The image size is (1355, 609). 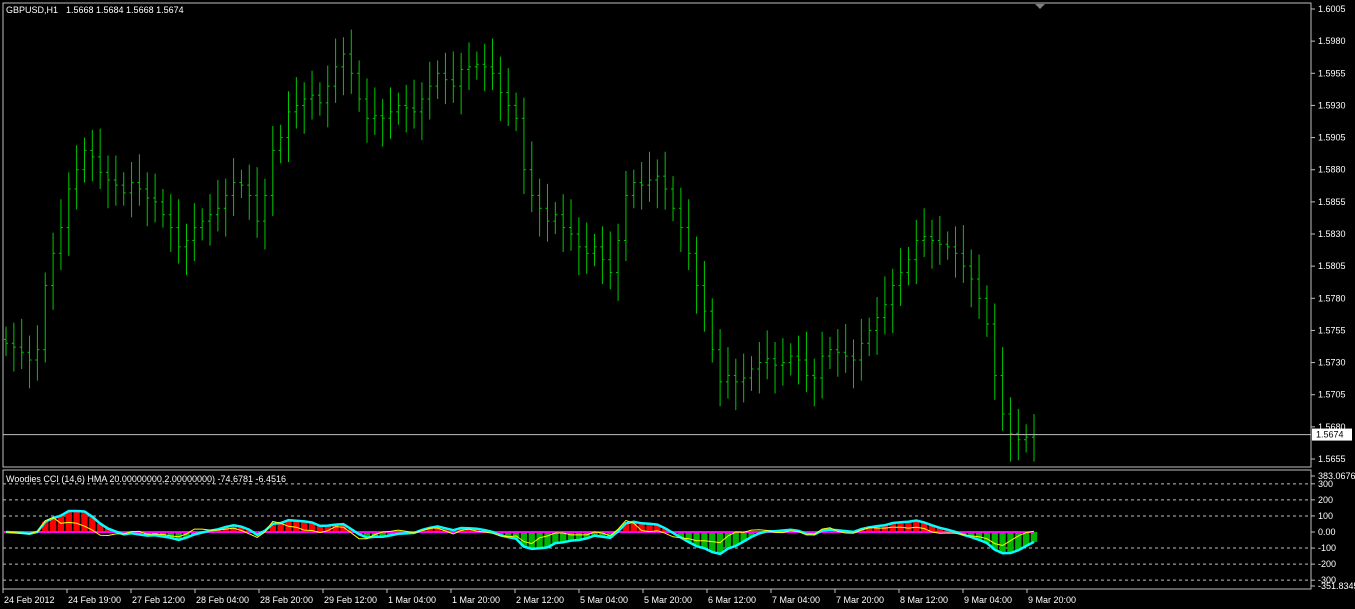 What do you see at coordinates (125, 10) in the screenshot?
I see `ohlc-readout: 1.5668 1.5684 1.5668 1.5674` at bounding box center [125, 10].